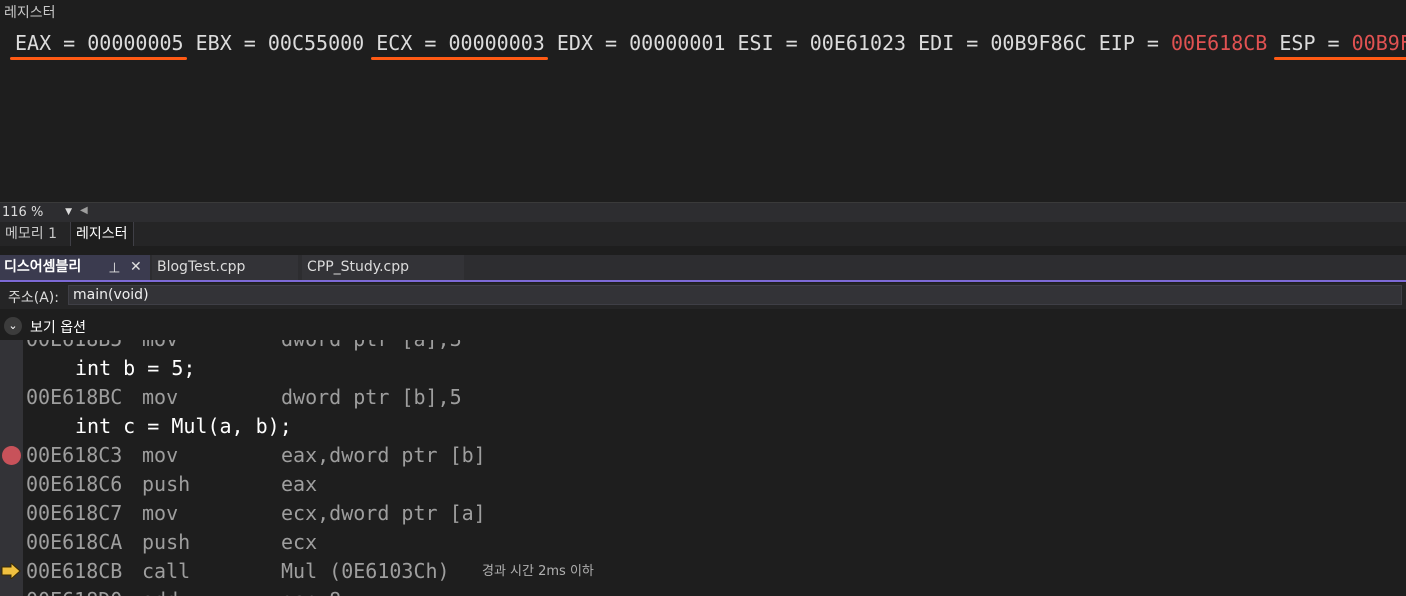 Image resolution: width=1406 pixels, height=596 pixels. Describe the element at coordinates (213, 43) in the screenshot. I see `register-name: EBX` at that location.